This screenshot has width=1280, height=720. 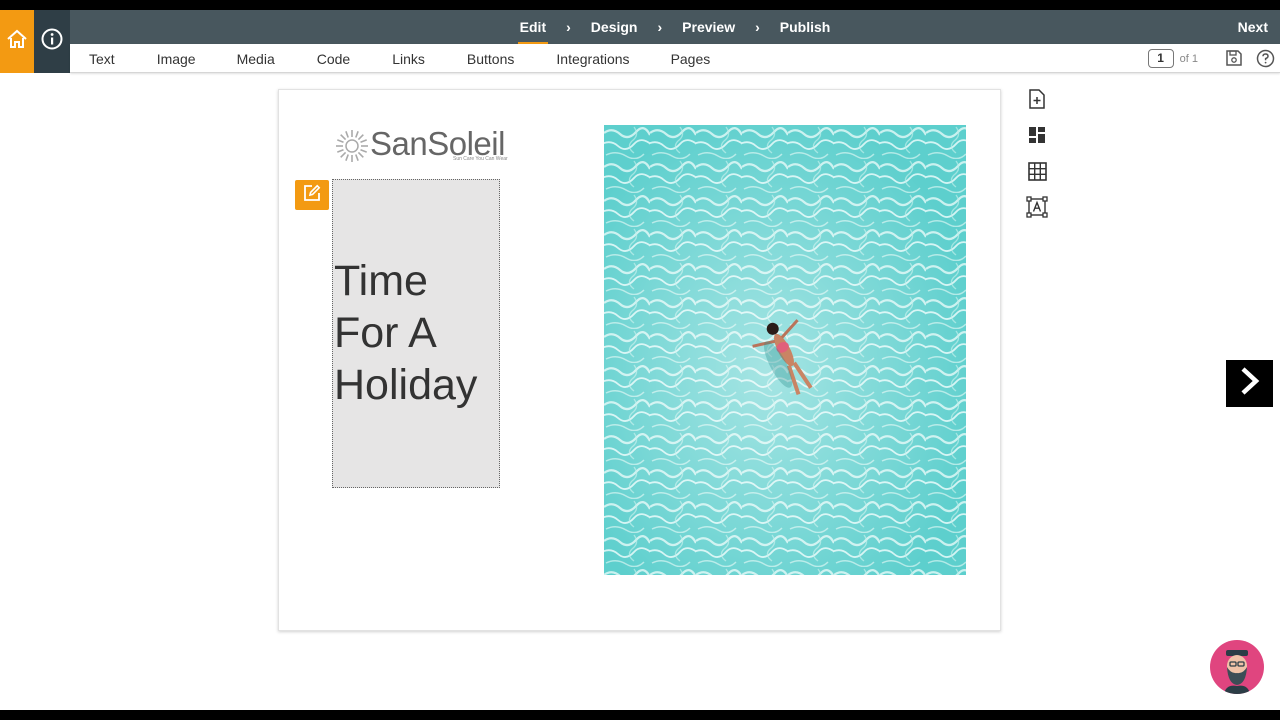 What do you see at coordinates (1188, 58) in the screenshot?
I see `page-count-label: of 1` at bounding box center [1188, 58].